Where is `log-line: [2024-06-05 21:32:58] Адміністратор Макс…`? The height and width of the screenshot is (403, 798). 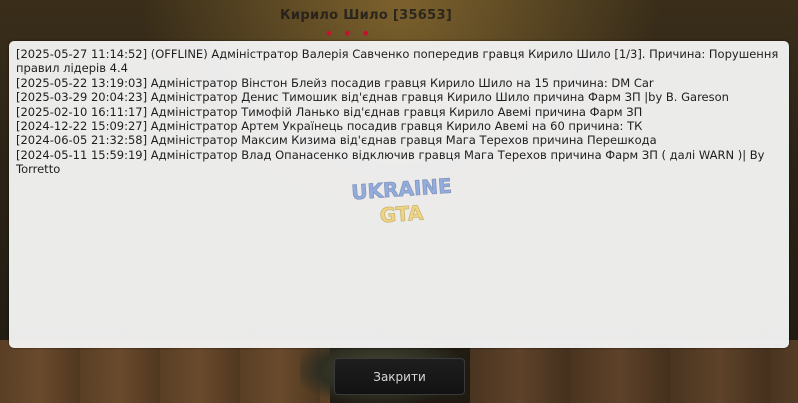 log-line: [2024-06-05 21:32:58] Адміністратор Макс… is located at coordinates (336, 140).